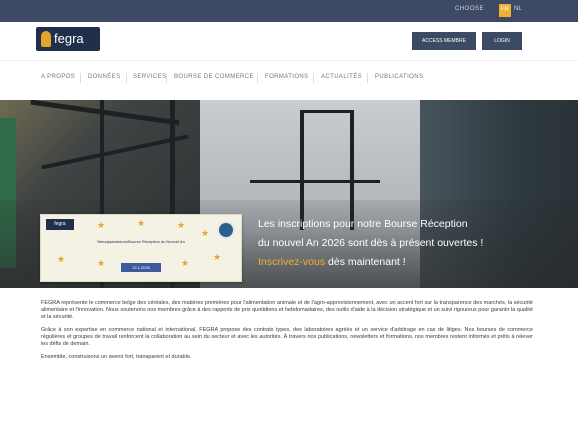 Image resolution: width=578 pixels, height=432 pixels. I want to click on site-header: fegra ACCESS MEMBRE LOGIN, so click(289, 41).